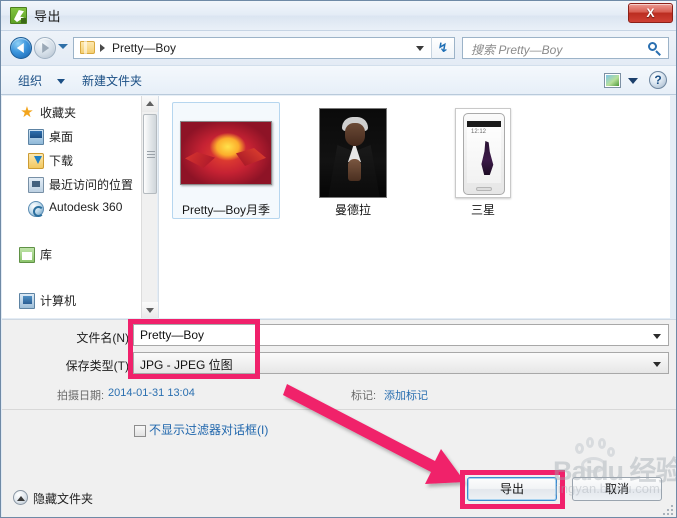 Image resolution: width=677 pixels, height=518 pixels. What do you see at coordinates (63, 498) in the screenshot?
I see `hide-folders-button: 隐藏文件夹` at bounding box center [63, 498].